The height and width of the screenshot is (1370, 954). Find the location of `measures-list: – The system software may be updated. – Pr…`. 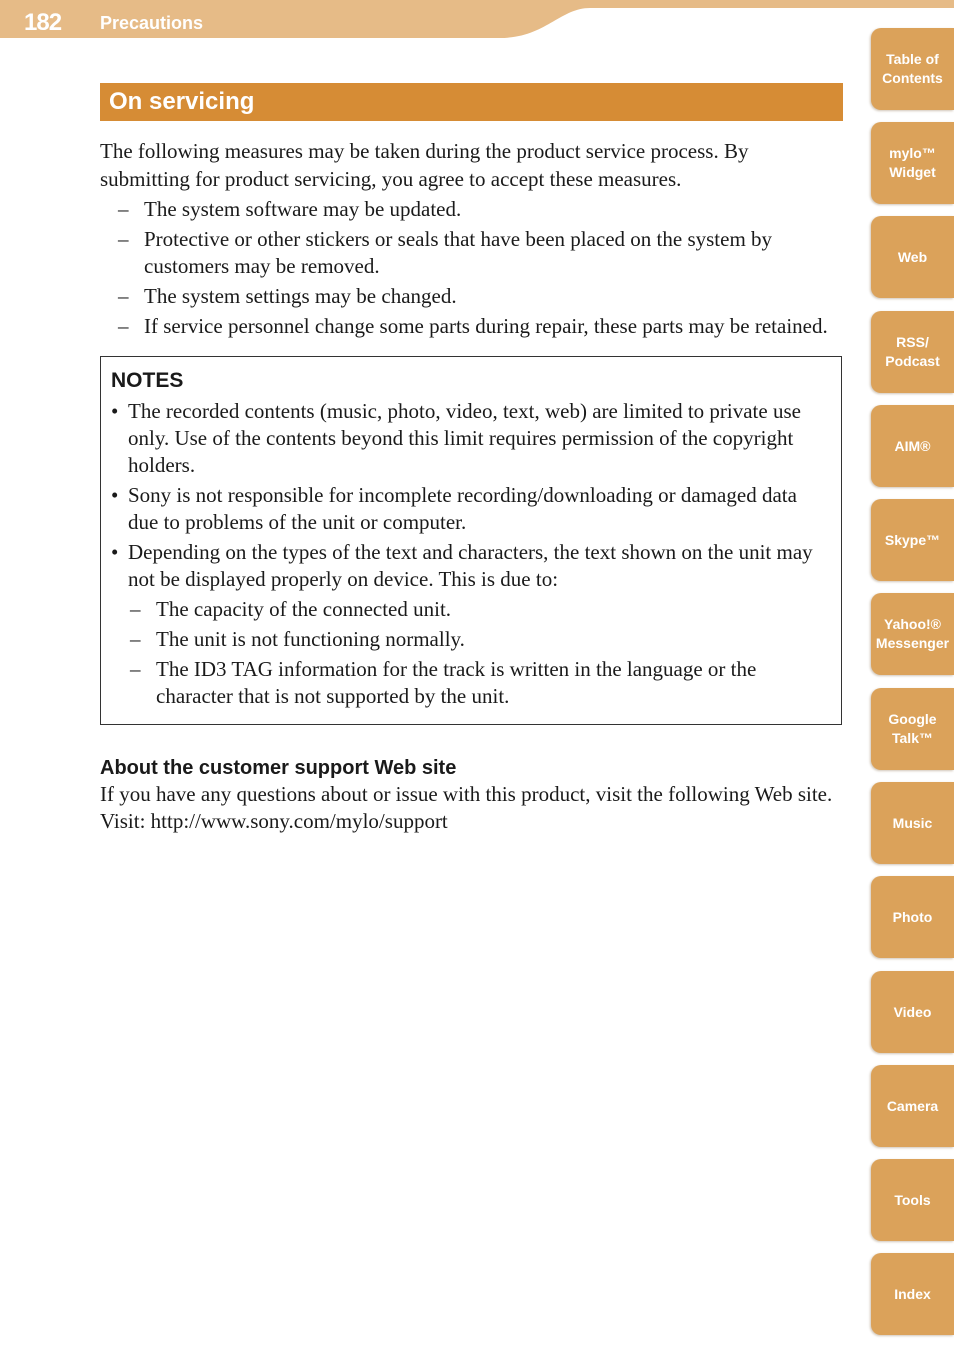

measures-list: – The system software may be updated. – Pr… is located at coordinates (471, 268).